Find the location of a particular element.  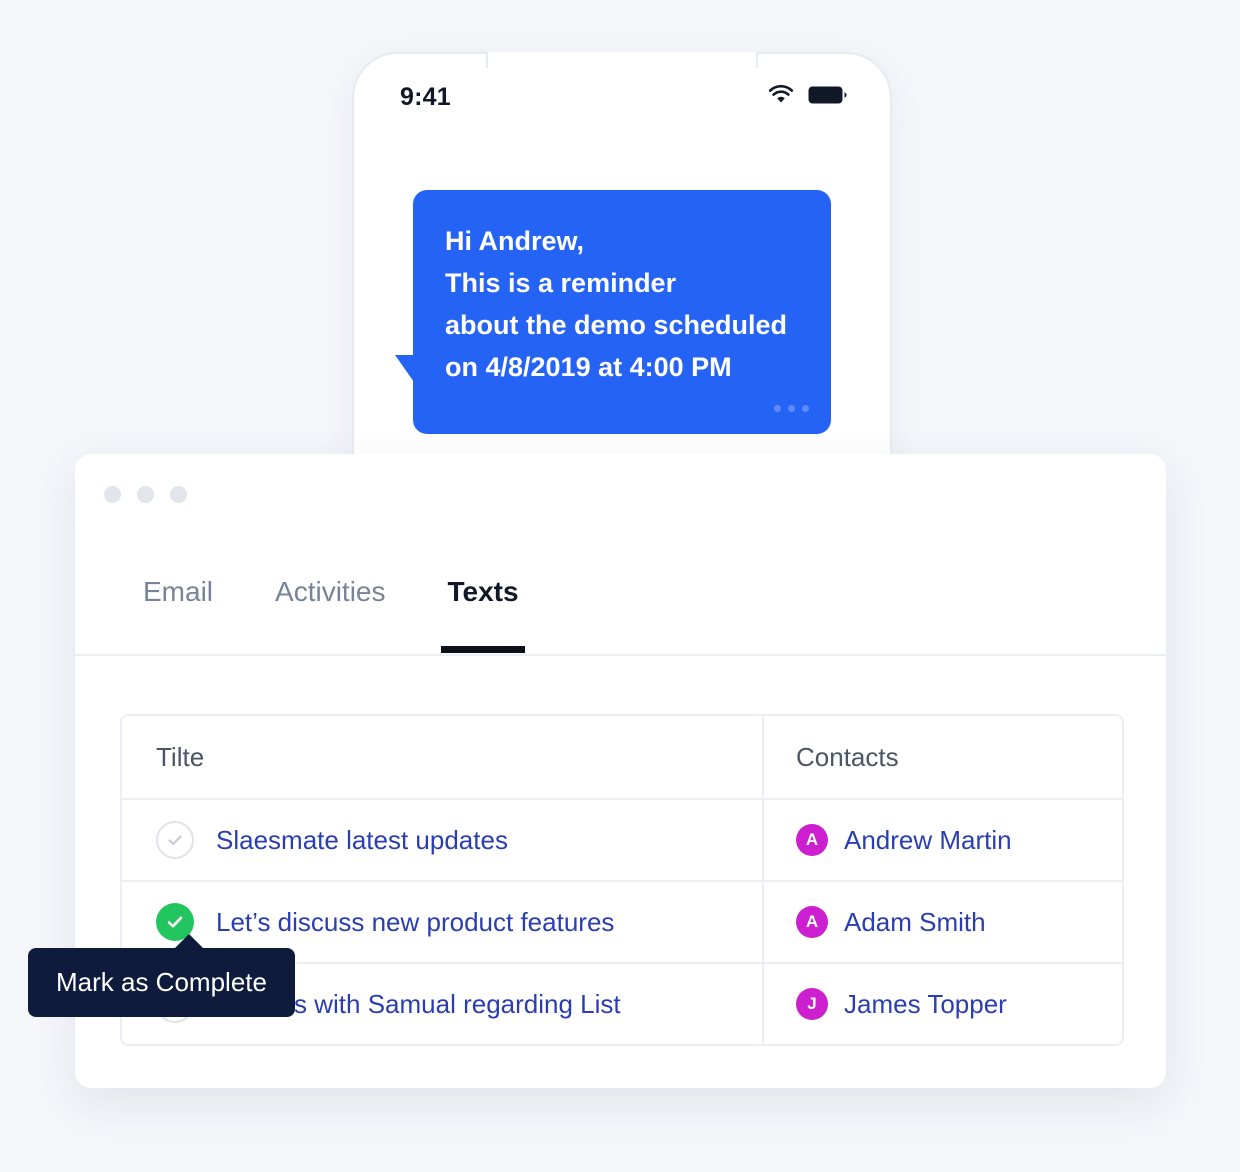

header-cell-title: Tilte is located at coordinates (443, 757).